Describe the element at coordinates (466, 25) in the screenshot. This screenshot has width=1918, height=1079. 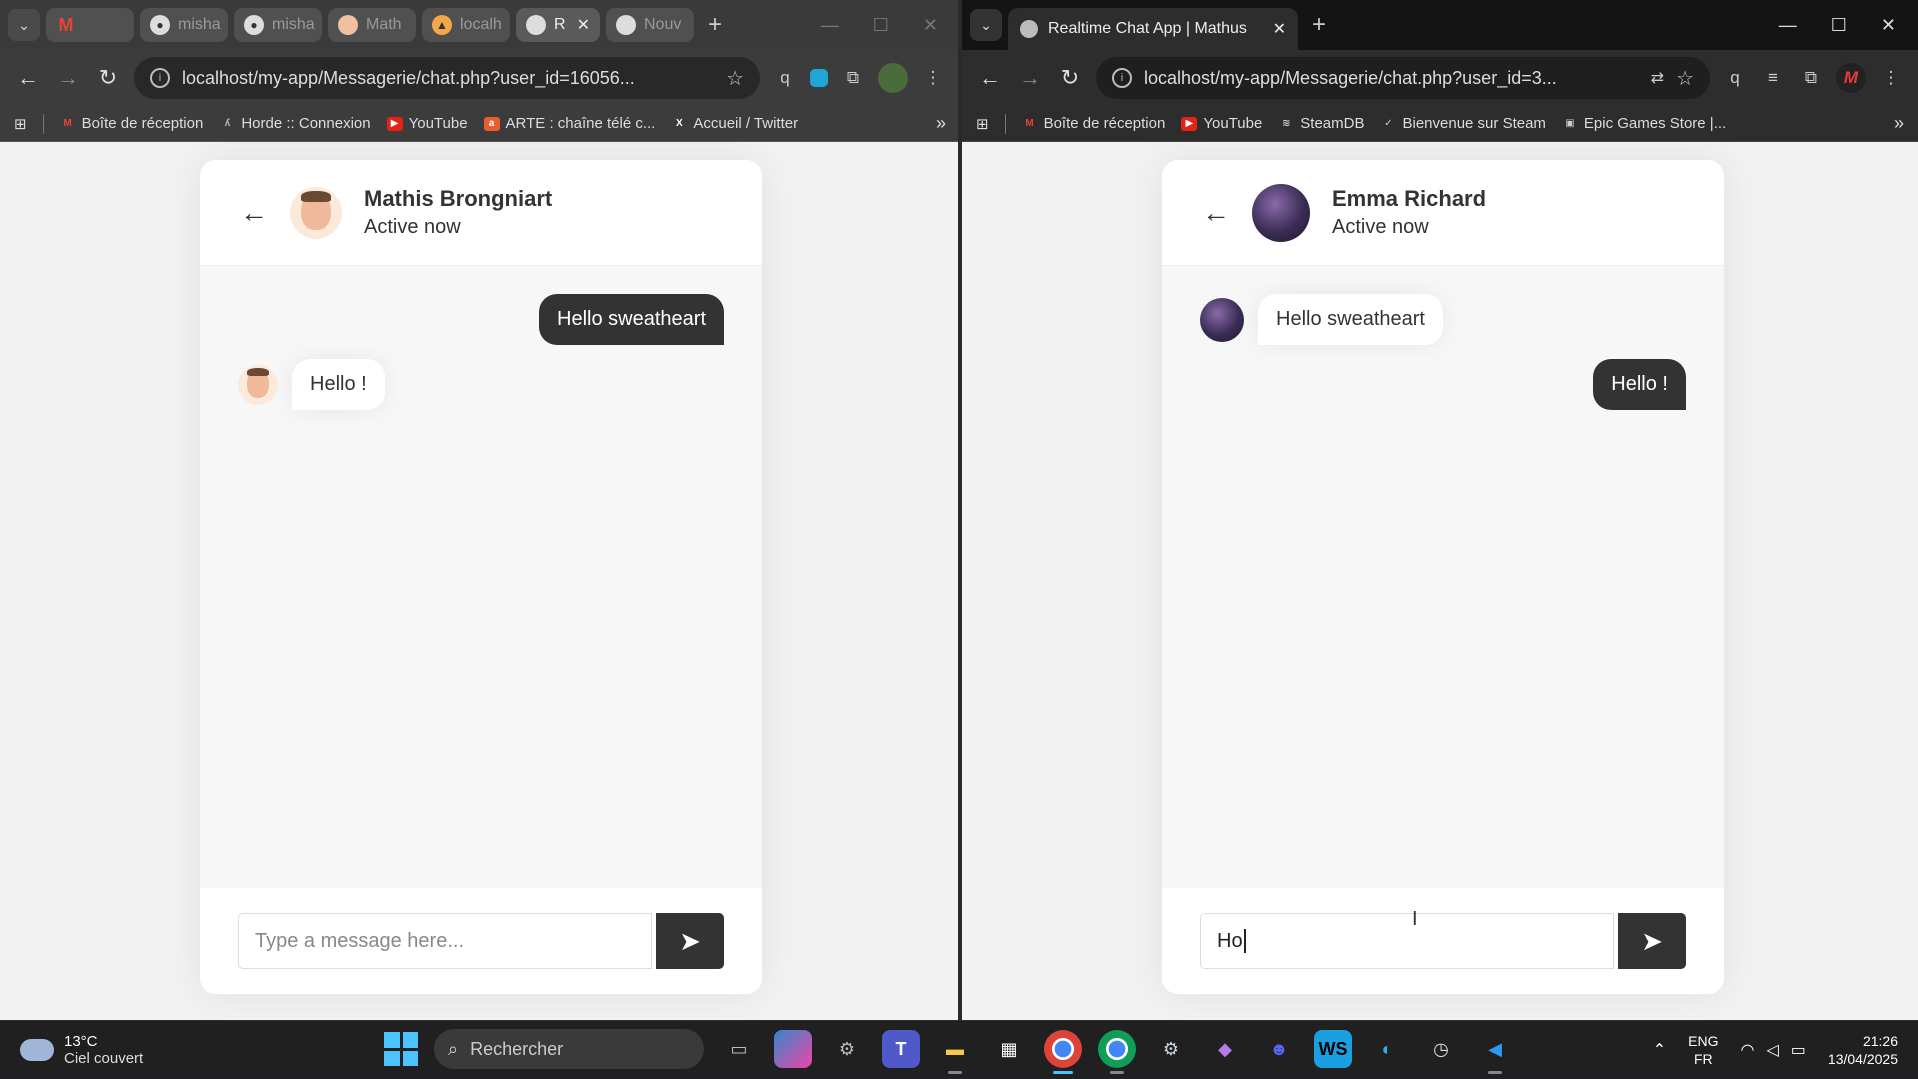
I see `tab-localhost: ▲ localh` at that location.